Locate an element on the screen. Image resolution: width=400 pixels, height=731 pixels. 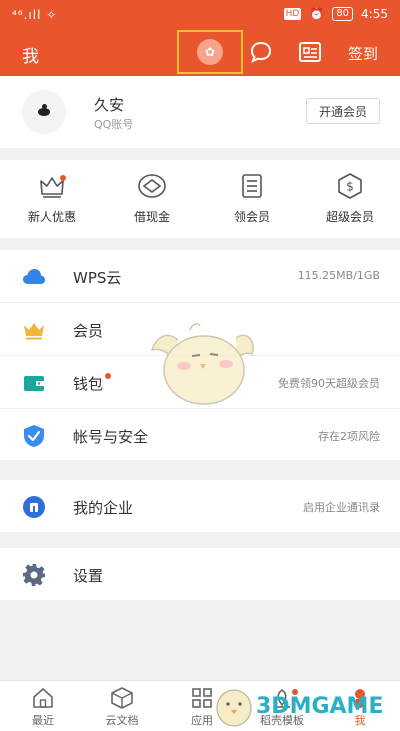
watermark: 3DMGAME is located at coordinates (305, 705).